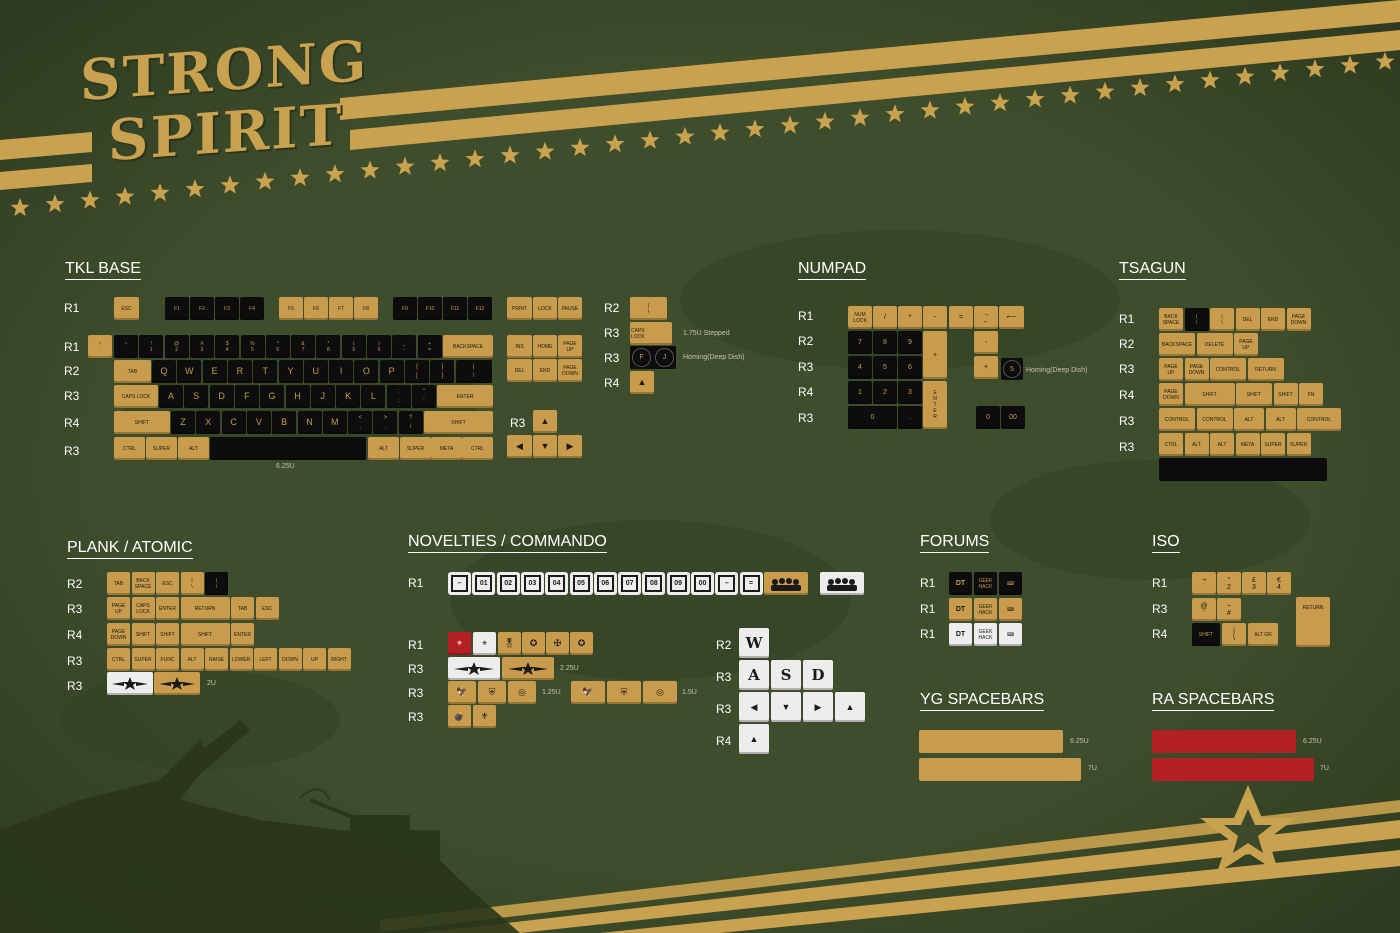 The width and height of the screenshot is (1400, 933). I want to click on key-np-minus-2: -, so click(986, 342).